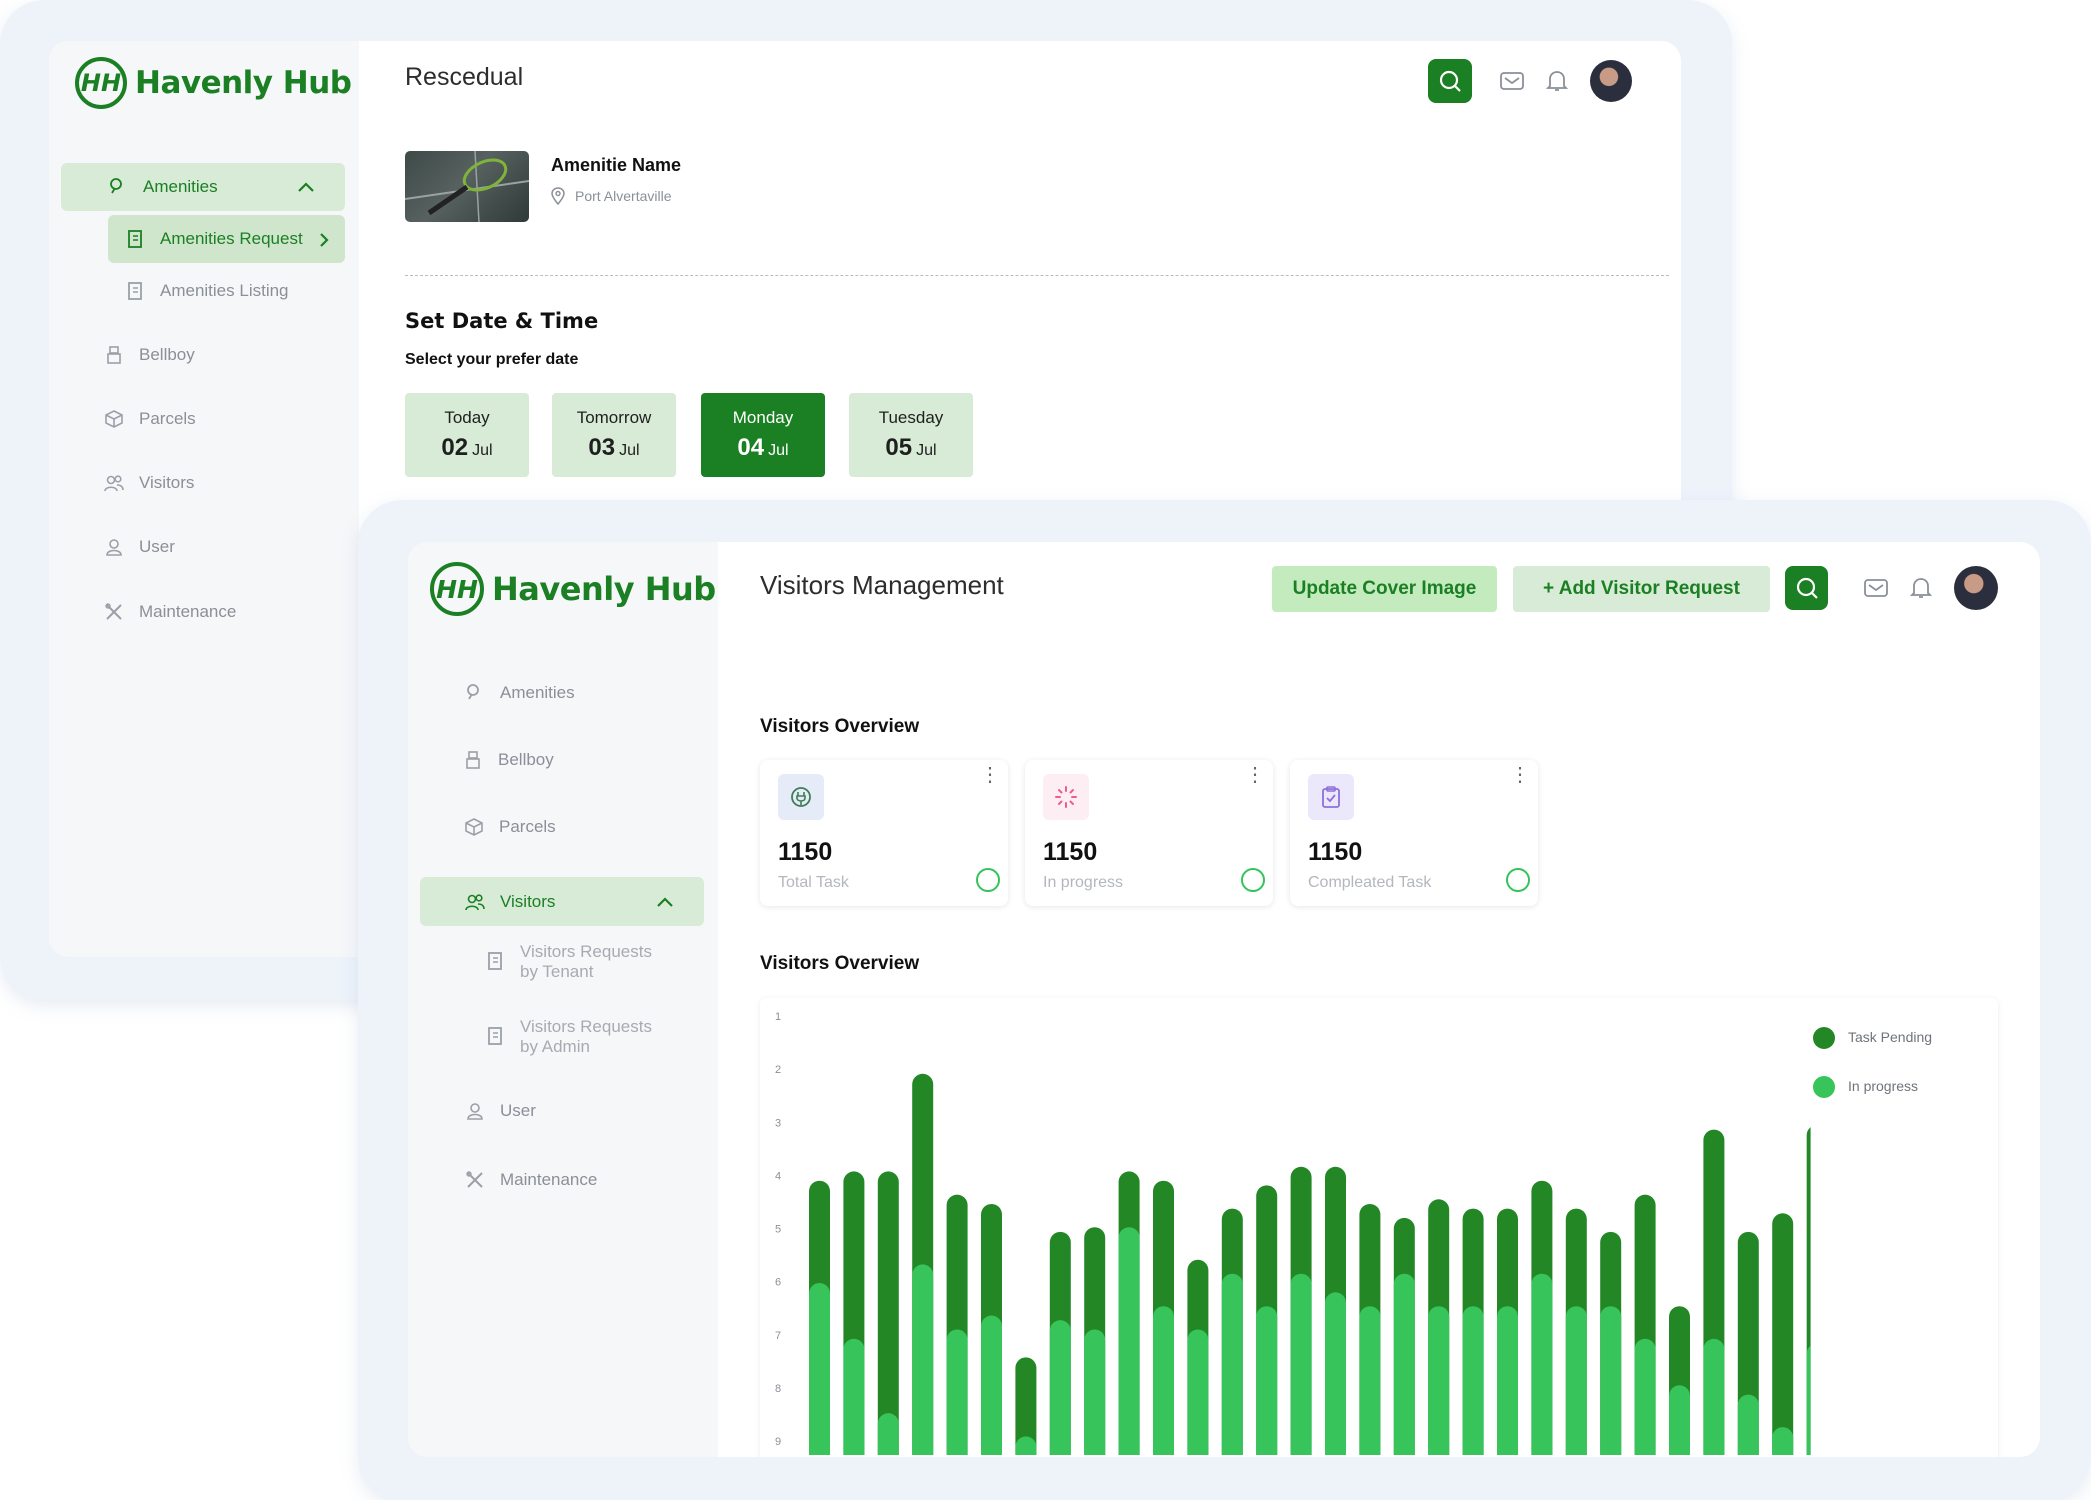 Image resolution: width=2091 pixels, height=1500 pixels. I want to click on amenity-name: Amenitie Name, so click(616, 165).